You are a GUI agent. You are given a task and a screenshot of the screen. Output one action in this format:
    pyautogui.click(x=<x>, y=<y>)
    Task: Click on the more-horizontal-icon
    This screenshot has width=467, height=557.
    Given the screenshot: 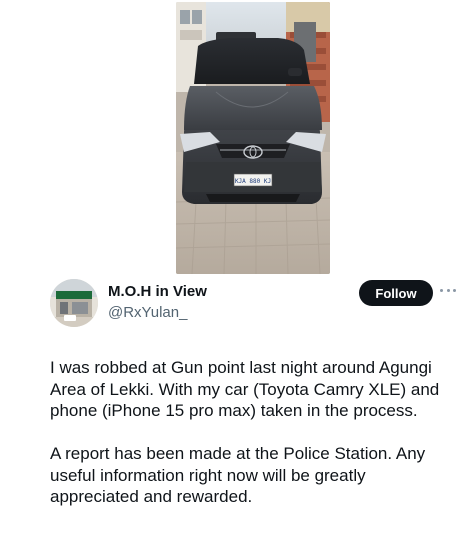 What is the action you would take?
    pyautogui.click(x=448, y=290)
    